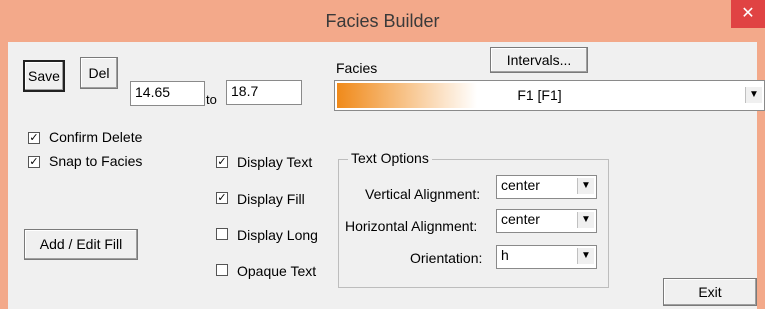 This screenshot has height=309, width=765. Describe the element at coordinates (271, 199) in the screenshot. I see `display-fill-label: Display Fill` at that location.